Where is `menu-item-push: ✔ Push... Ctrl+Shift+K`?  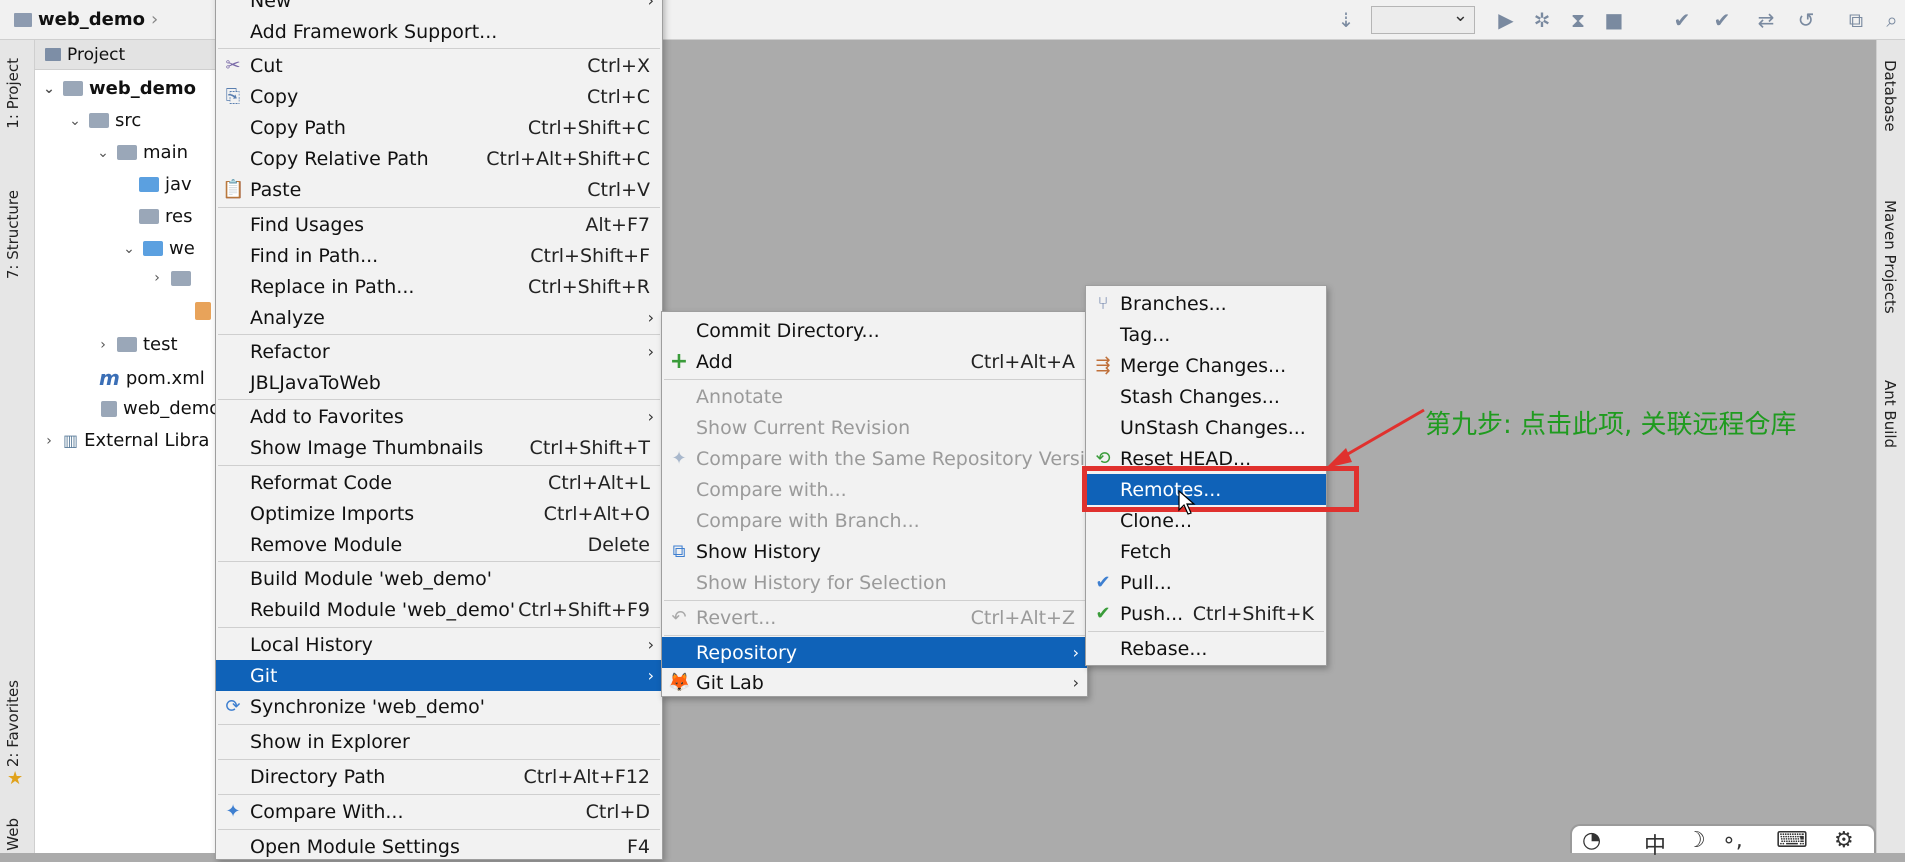
menu-item-push: ✔ Push... Ctrl+Shift+K is located at coordinates (1206, 613).